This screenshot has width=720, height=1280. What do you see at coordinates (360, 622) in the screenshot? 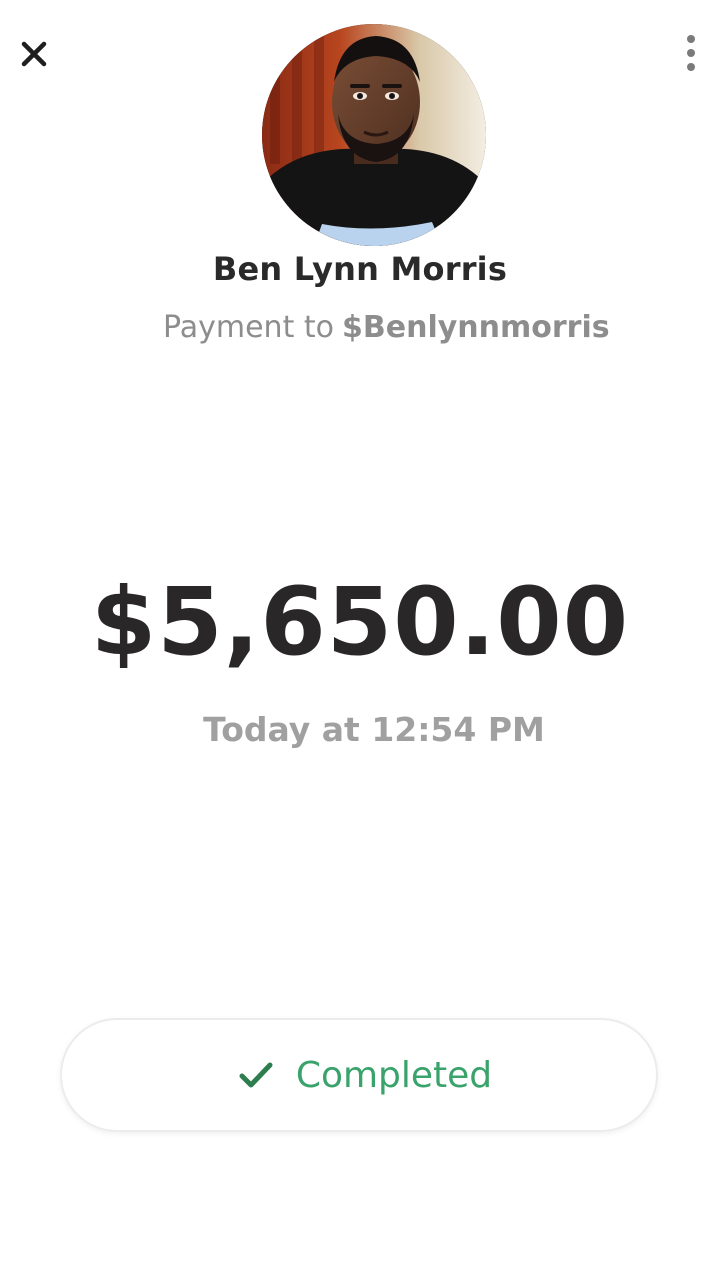
I see `payment-amount: $5,650.00` at bounding box center [360, 622].